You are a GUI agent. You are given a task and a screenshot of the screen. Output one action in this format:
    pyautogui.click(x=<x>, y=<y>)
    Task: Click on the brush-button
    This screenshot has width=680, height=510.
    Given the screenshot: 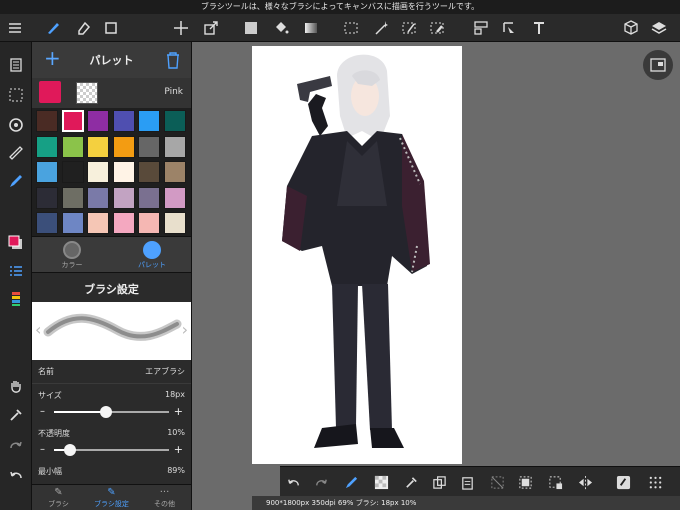 What is the action you would take?
    pyautogui.click(x=351, y=482)
    